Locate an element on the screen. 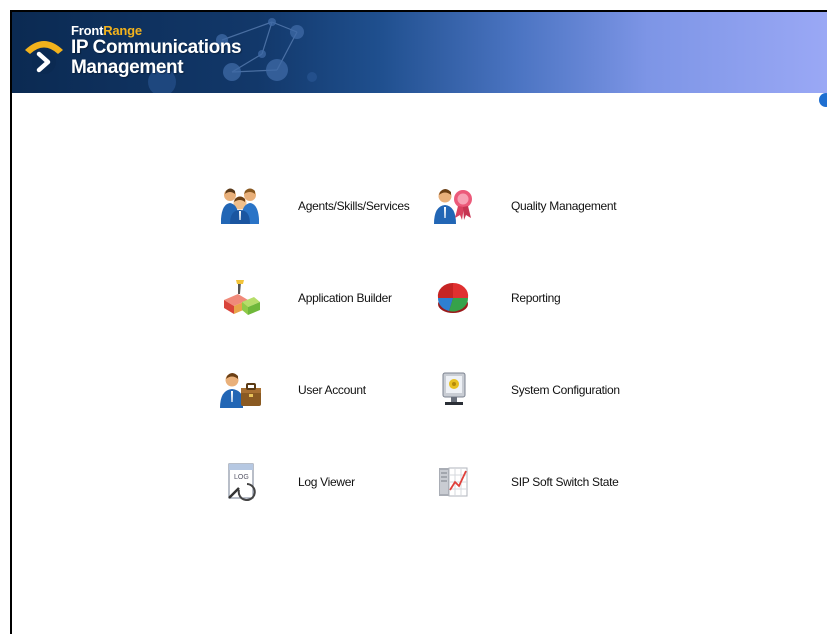 Image resolution: width=827 pixels, height=634 pixels. quality-award-icon is located at coordinates (453, 206).